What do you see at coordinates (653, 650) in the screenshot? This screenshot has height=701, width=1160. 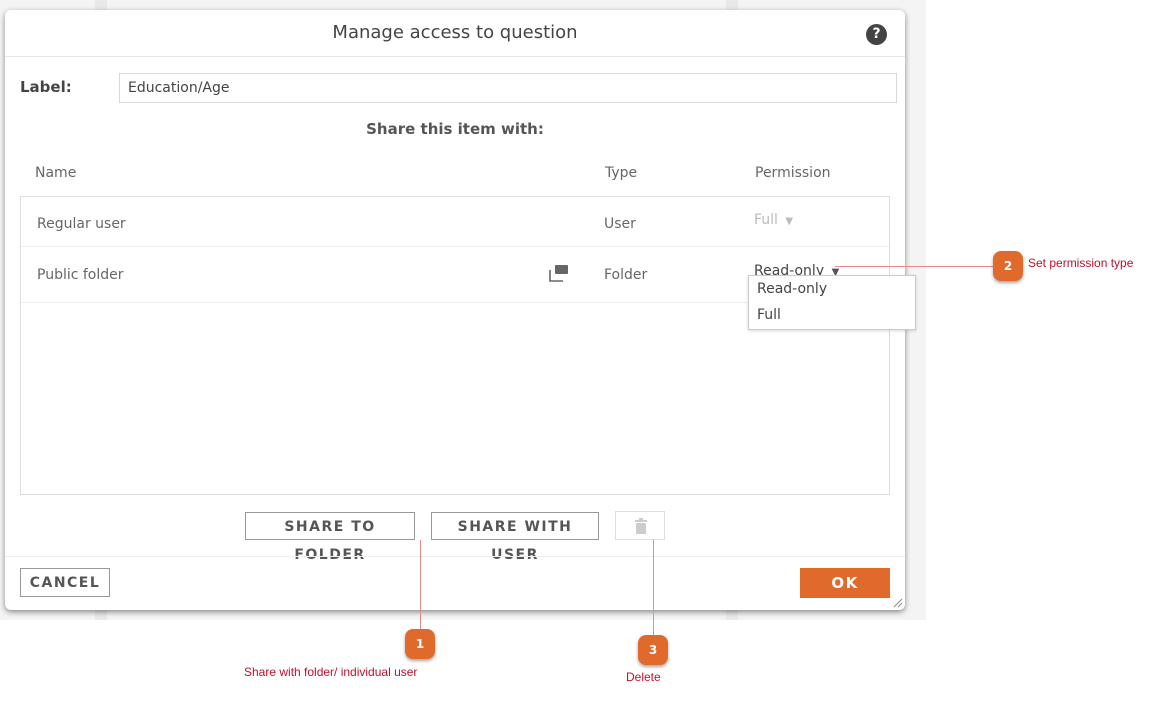 I see `annotation-badge: 3` at bounding box center [653, 650].